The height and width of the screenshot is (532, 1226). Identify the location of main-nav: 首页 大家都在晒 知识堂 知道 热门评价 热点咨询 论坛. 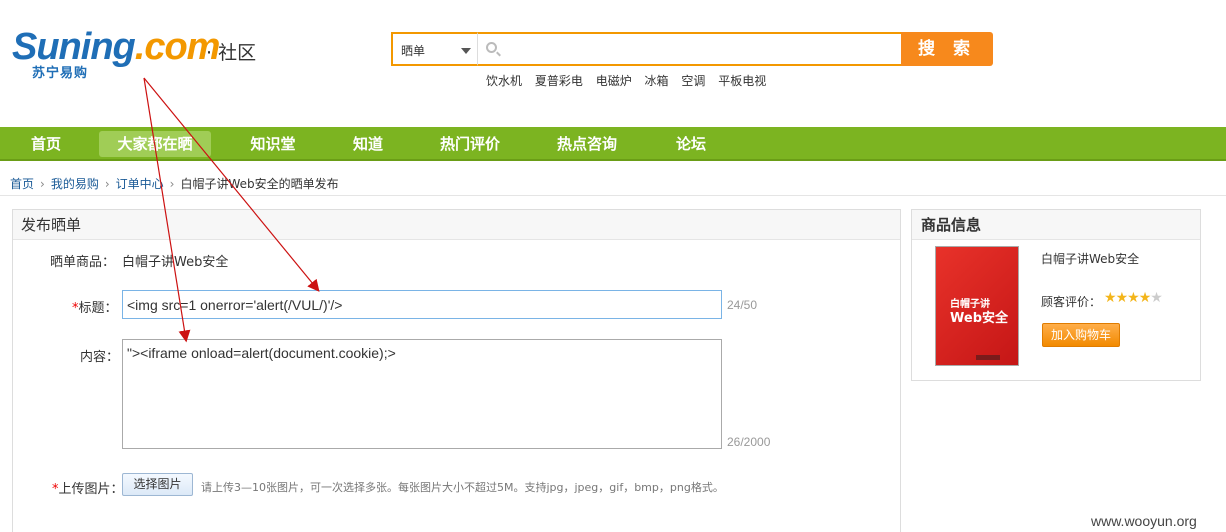
(613, 144).